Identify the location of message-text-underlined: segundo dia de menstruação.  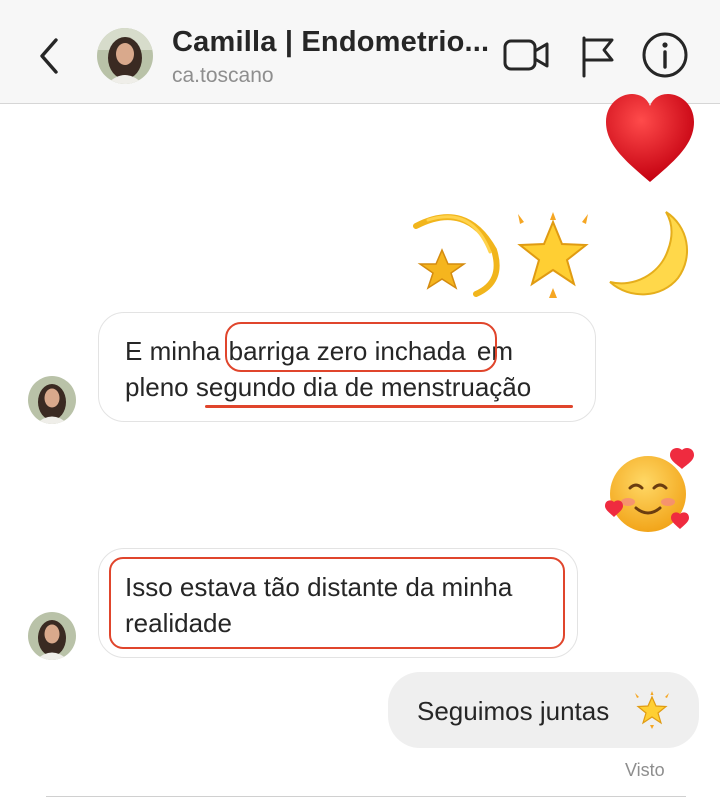
(363, 387).